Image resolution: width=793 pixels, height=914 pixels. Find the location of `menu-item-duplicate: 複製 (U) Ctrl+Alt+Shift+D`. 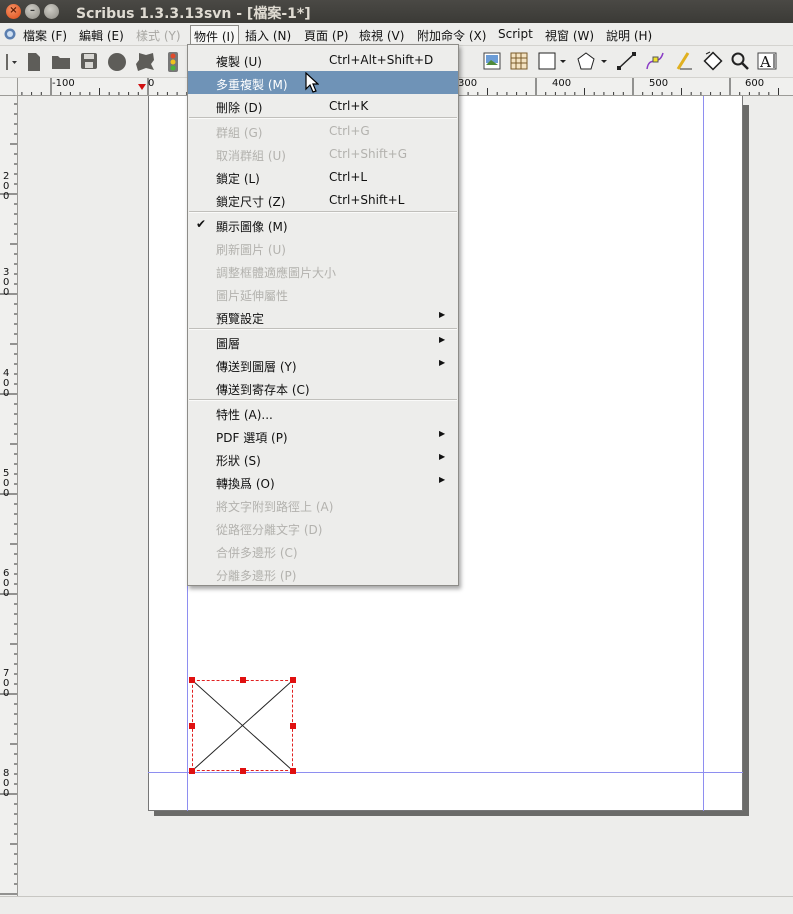

menu-item-duplicate: 複製 (U) Ctrl+Alt+Shift+D is located at coordinates (323, 59).